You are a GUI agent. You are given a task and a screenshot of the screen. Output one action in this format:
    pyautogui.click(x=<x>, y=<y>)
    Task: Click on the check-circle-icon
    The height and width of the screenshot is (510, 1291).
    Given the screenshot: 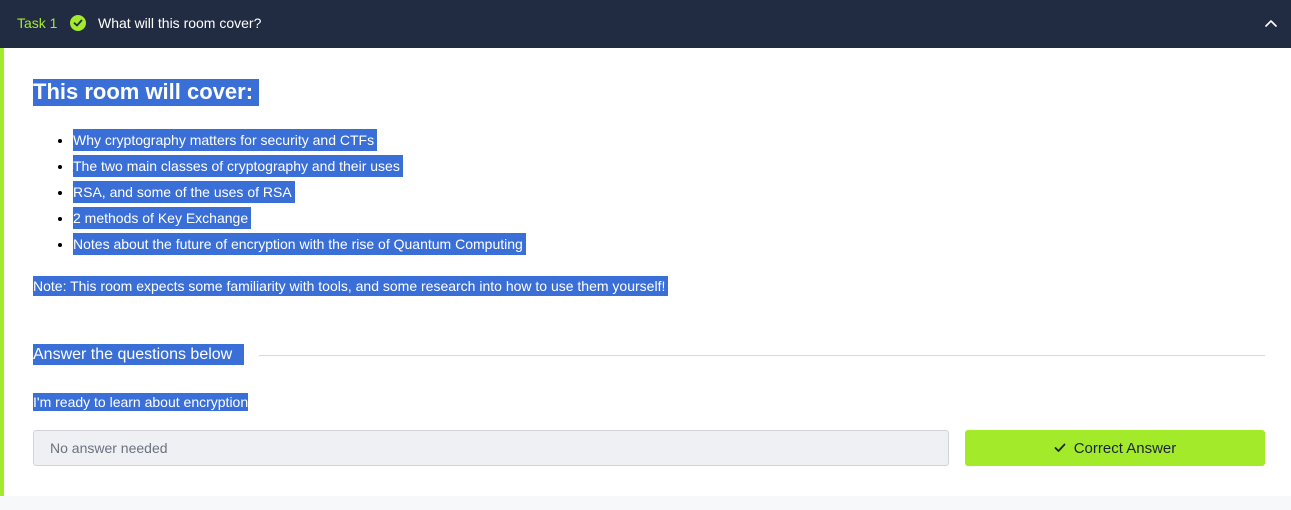 What is the action you would take?
    pyautogui.click(x=78, y=23)
    